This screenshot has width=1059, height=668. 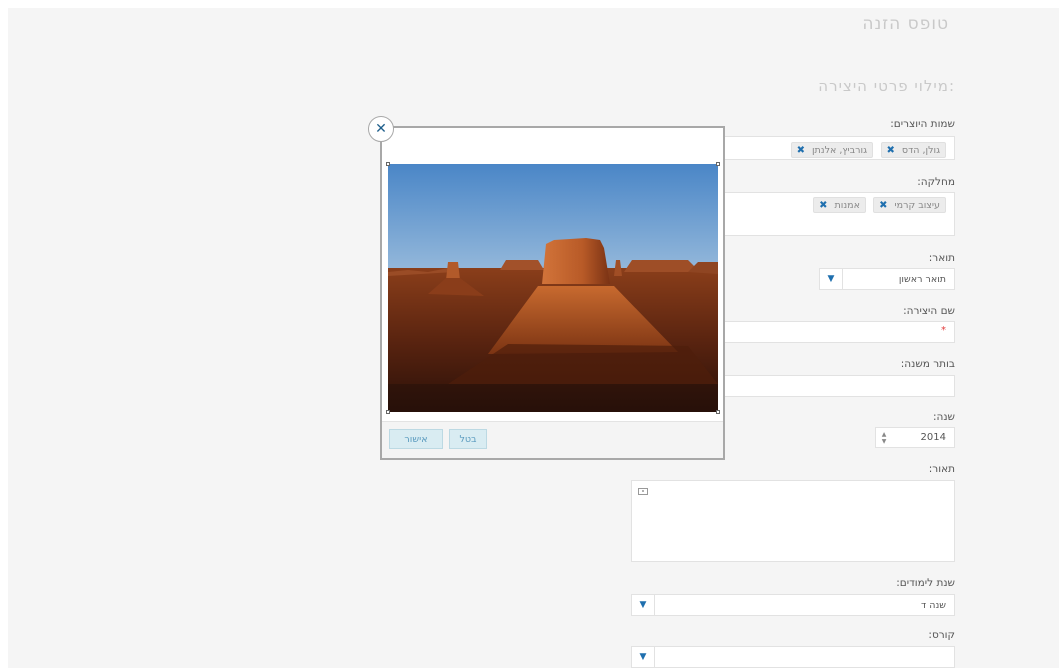 What do you see at coordinates (933, 605) in the screenshot?
I see `study-year-value: שנה ד` at bounding box center [933, 605].